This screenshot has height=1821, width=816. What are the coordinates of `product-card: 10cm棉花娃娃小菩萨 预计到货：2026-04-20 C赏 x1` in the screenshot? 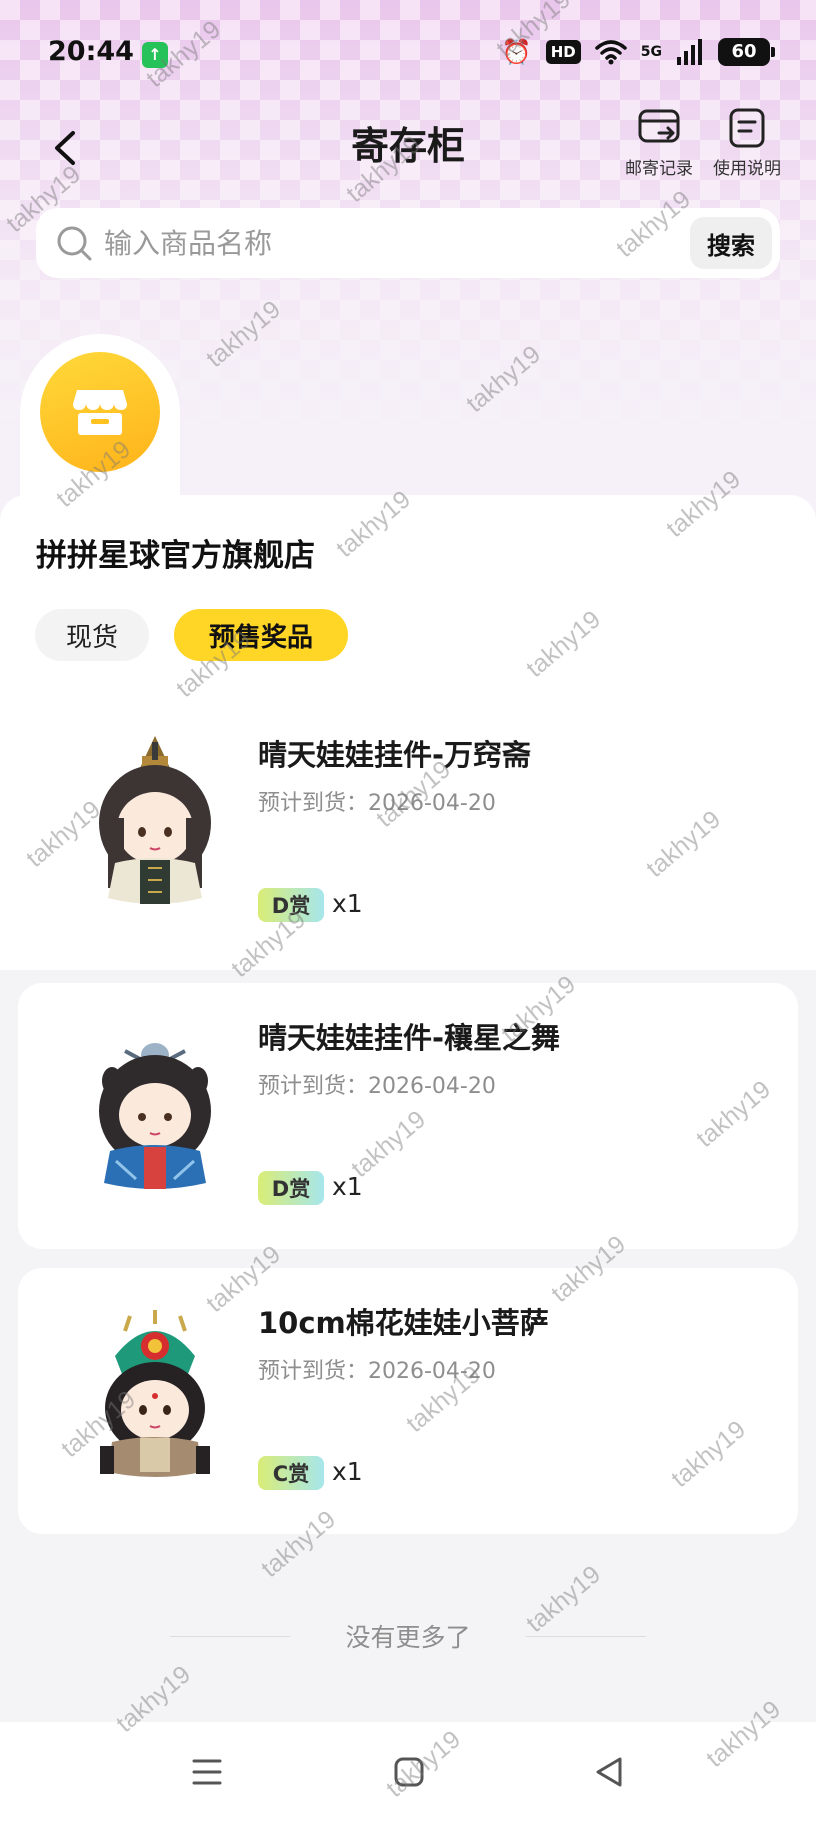 It's located at (408, 1401).